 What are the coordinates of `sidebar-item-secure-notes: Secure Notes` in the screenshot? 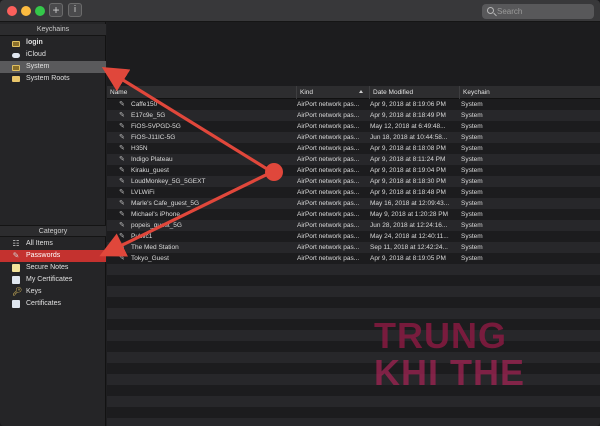 It's located at (53, 268).